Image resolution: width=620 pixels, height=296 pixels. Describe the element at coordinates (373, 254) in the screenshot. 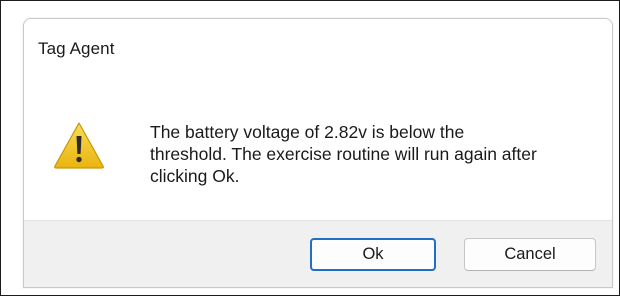

I see `ok-button: Ok` at that location.